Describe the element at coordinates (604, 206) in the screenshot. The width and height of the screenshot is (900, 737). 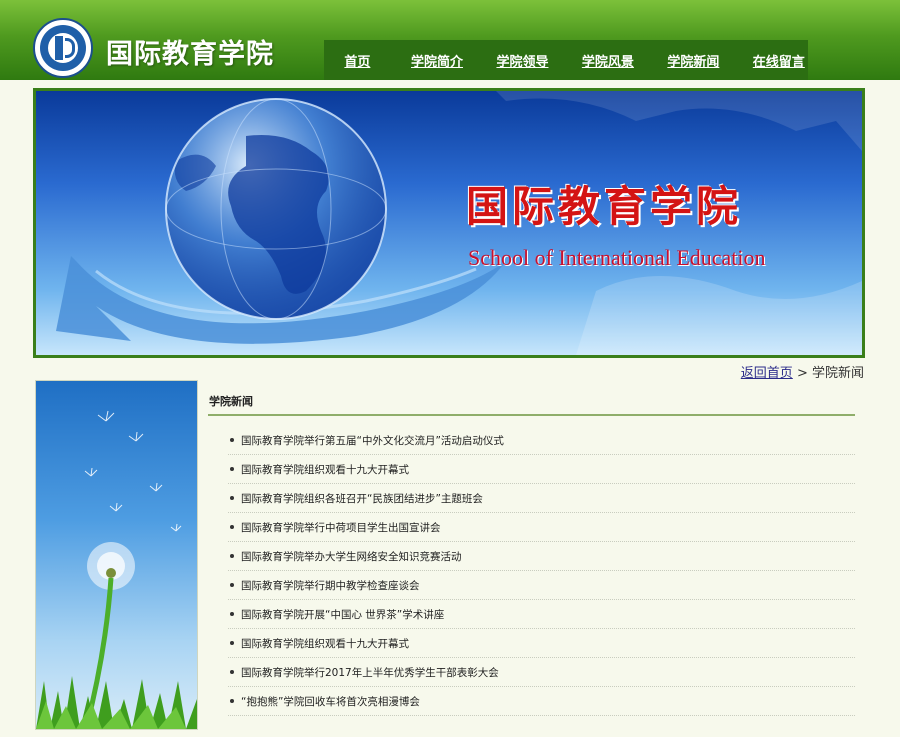
I see `banner-title-cn: 国际教育学院` at that location.